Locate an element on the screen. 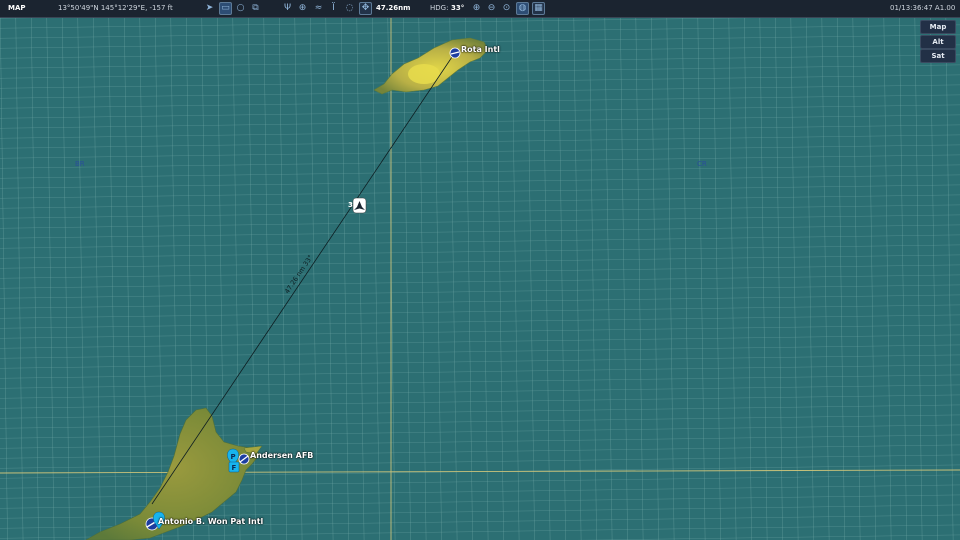 The height and width of the screenshot is (540, 960). fuel-marker: F is located at coordinates (234, 467).